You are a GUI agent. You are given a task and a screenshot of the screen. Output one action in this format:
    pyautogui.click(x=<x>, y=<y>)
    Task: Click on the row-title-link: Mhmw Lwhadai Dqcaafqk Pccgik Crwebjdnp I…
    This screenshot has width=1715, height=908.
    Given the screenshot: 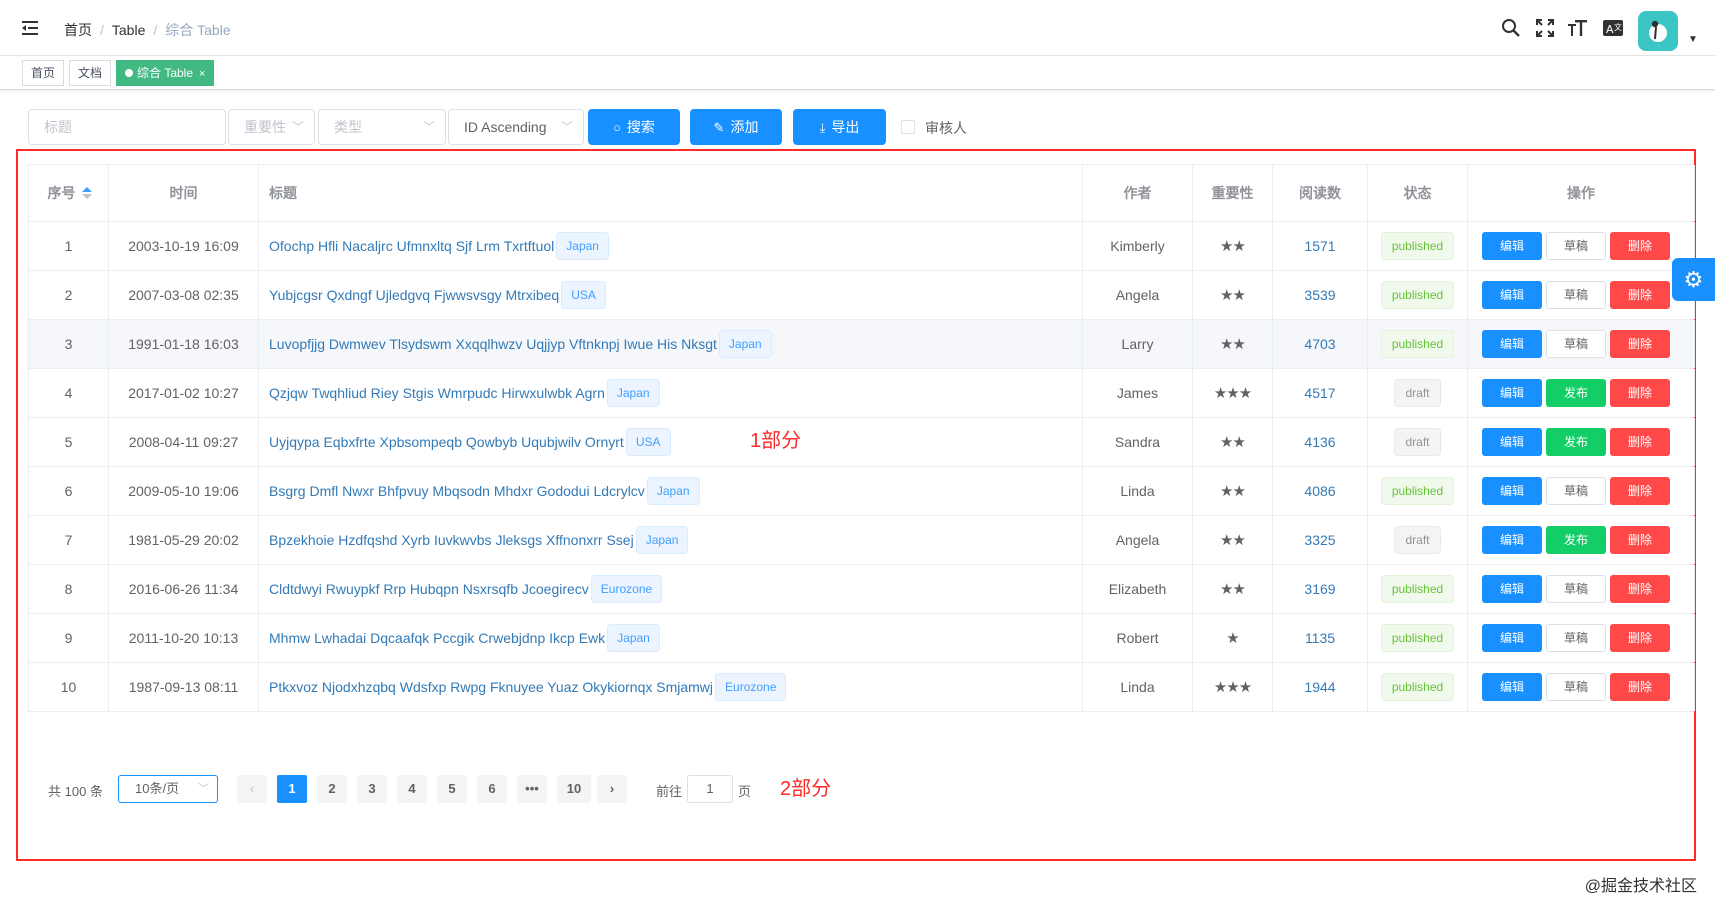 What is the action you would take?
    pyautogui.click(x=437, y=638)
    